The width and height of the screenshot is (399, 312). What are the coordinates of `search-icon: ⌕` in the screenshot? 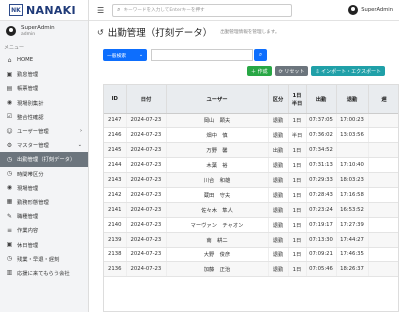 It's located at (260, 54).